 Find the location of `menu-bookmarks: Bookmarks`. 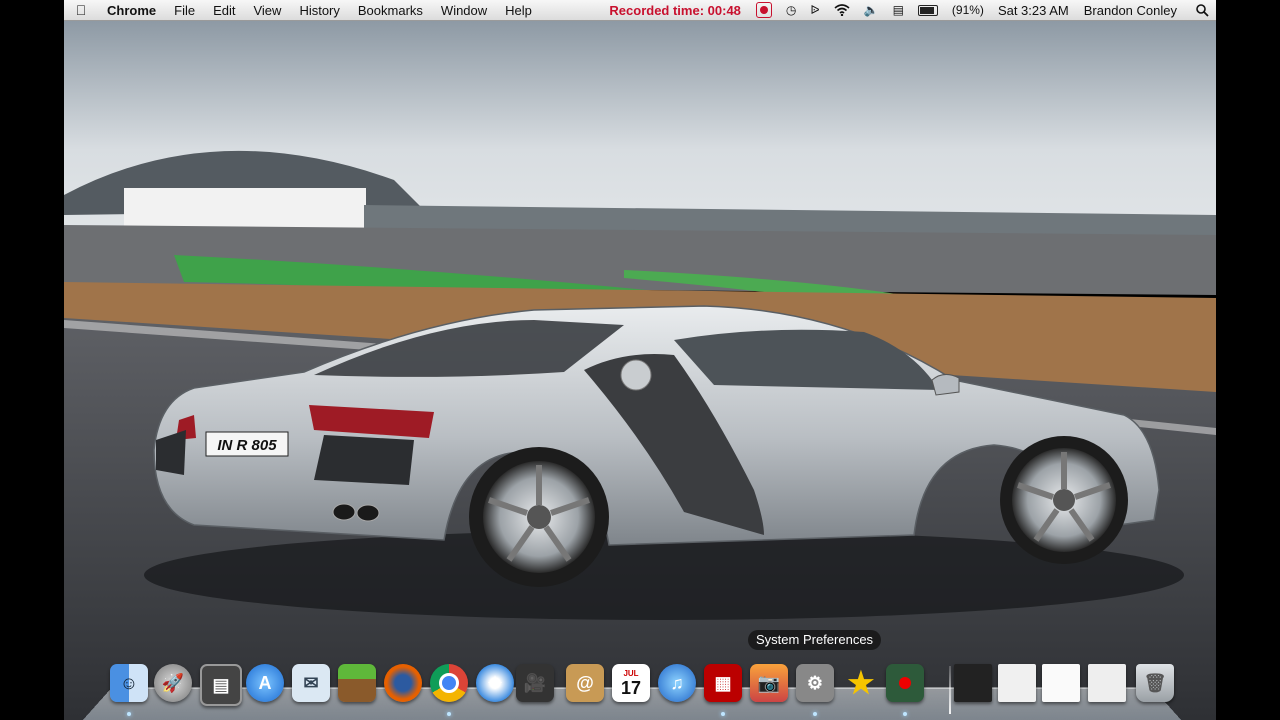

menu-bookmarks: Bookmarks is located at coordinates (390, 10).